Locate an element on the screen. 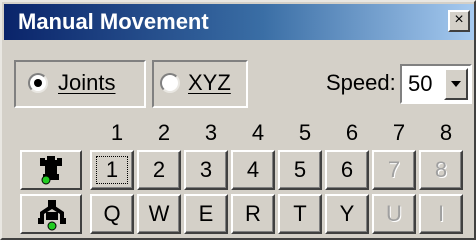 Image resolution: width=476 pixels, height=240 pixels. key-label: W is located at coordinates (159, 213).